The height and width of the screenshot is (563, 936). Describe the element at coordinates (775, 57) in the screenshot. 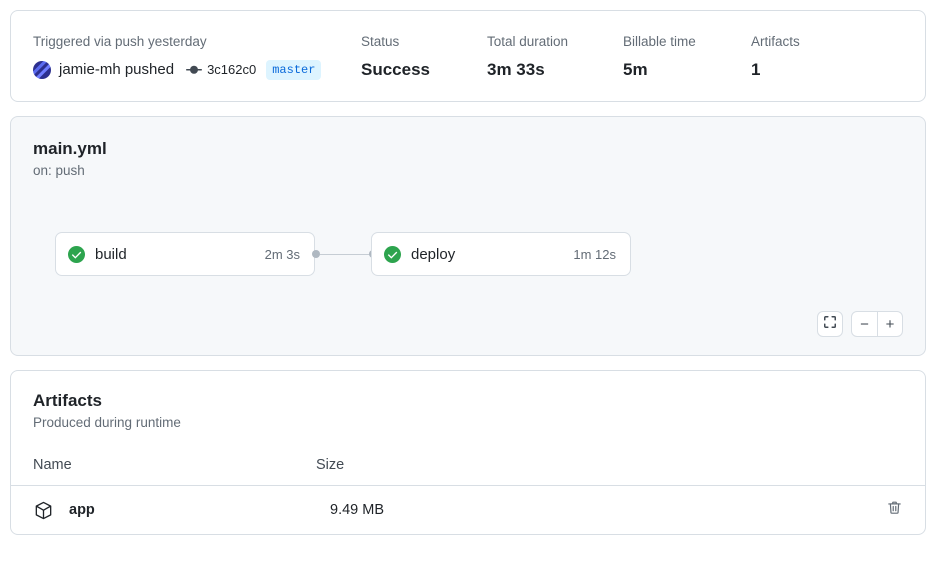

I see `artifacts-count-column: Artifacts 1` at that location.